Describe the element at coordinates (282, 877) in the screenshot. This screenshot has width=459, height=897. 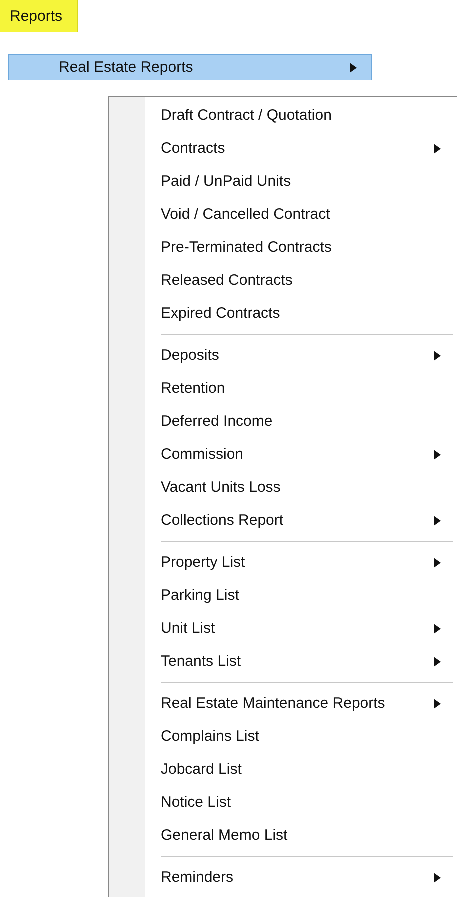
I see `menu-item: Reminders` at that location.